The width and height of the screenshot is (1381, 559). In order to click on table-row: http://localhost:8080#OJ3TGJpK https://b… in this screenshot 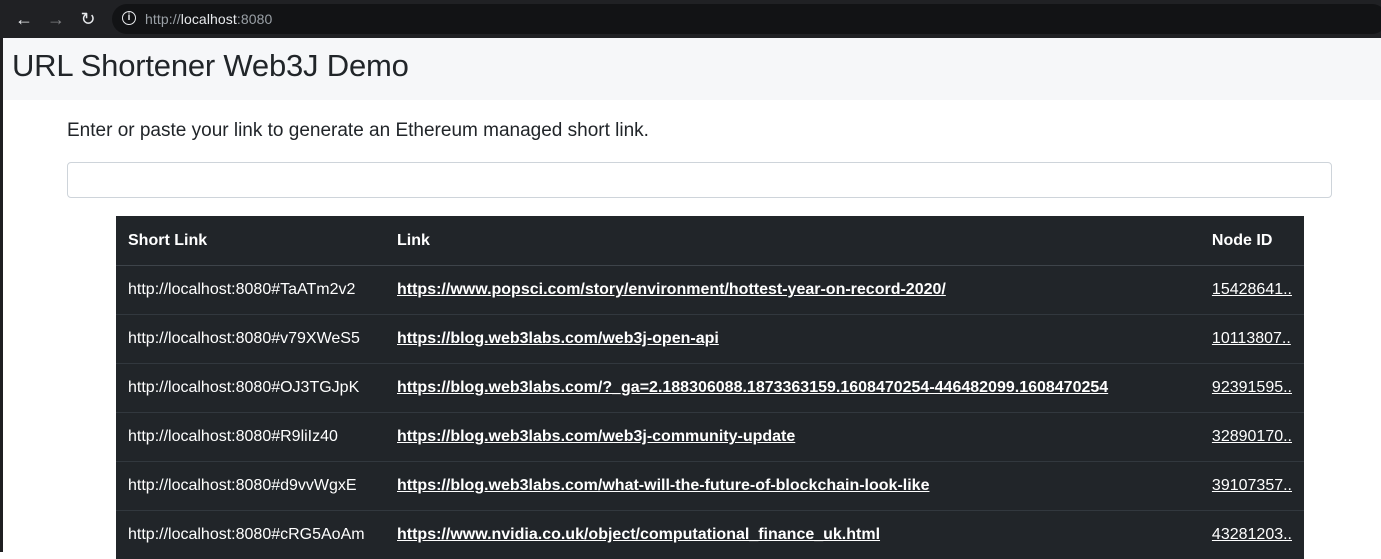, I will do `click(710, 388)`.